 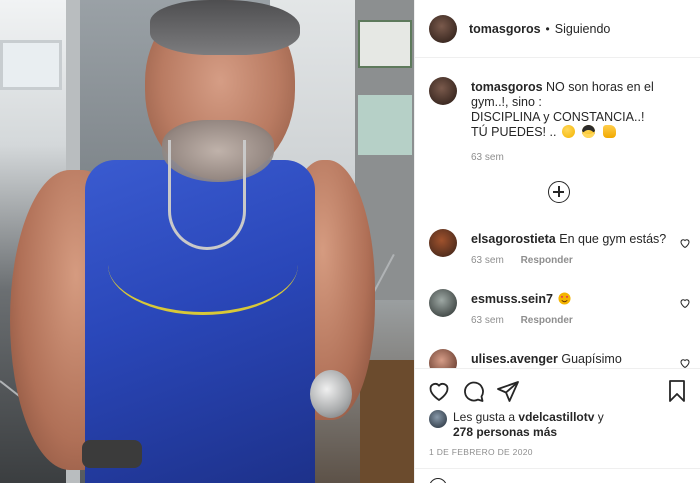 What do you see at coordinates (600, 417) in the screenshot?
I see `likes-conjunction: y` at bounding box center [600, 417].